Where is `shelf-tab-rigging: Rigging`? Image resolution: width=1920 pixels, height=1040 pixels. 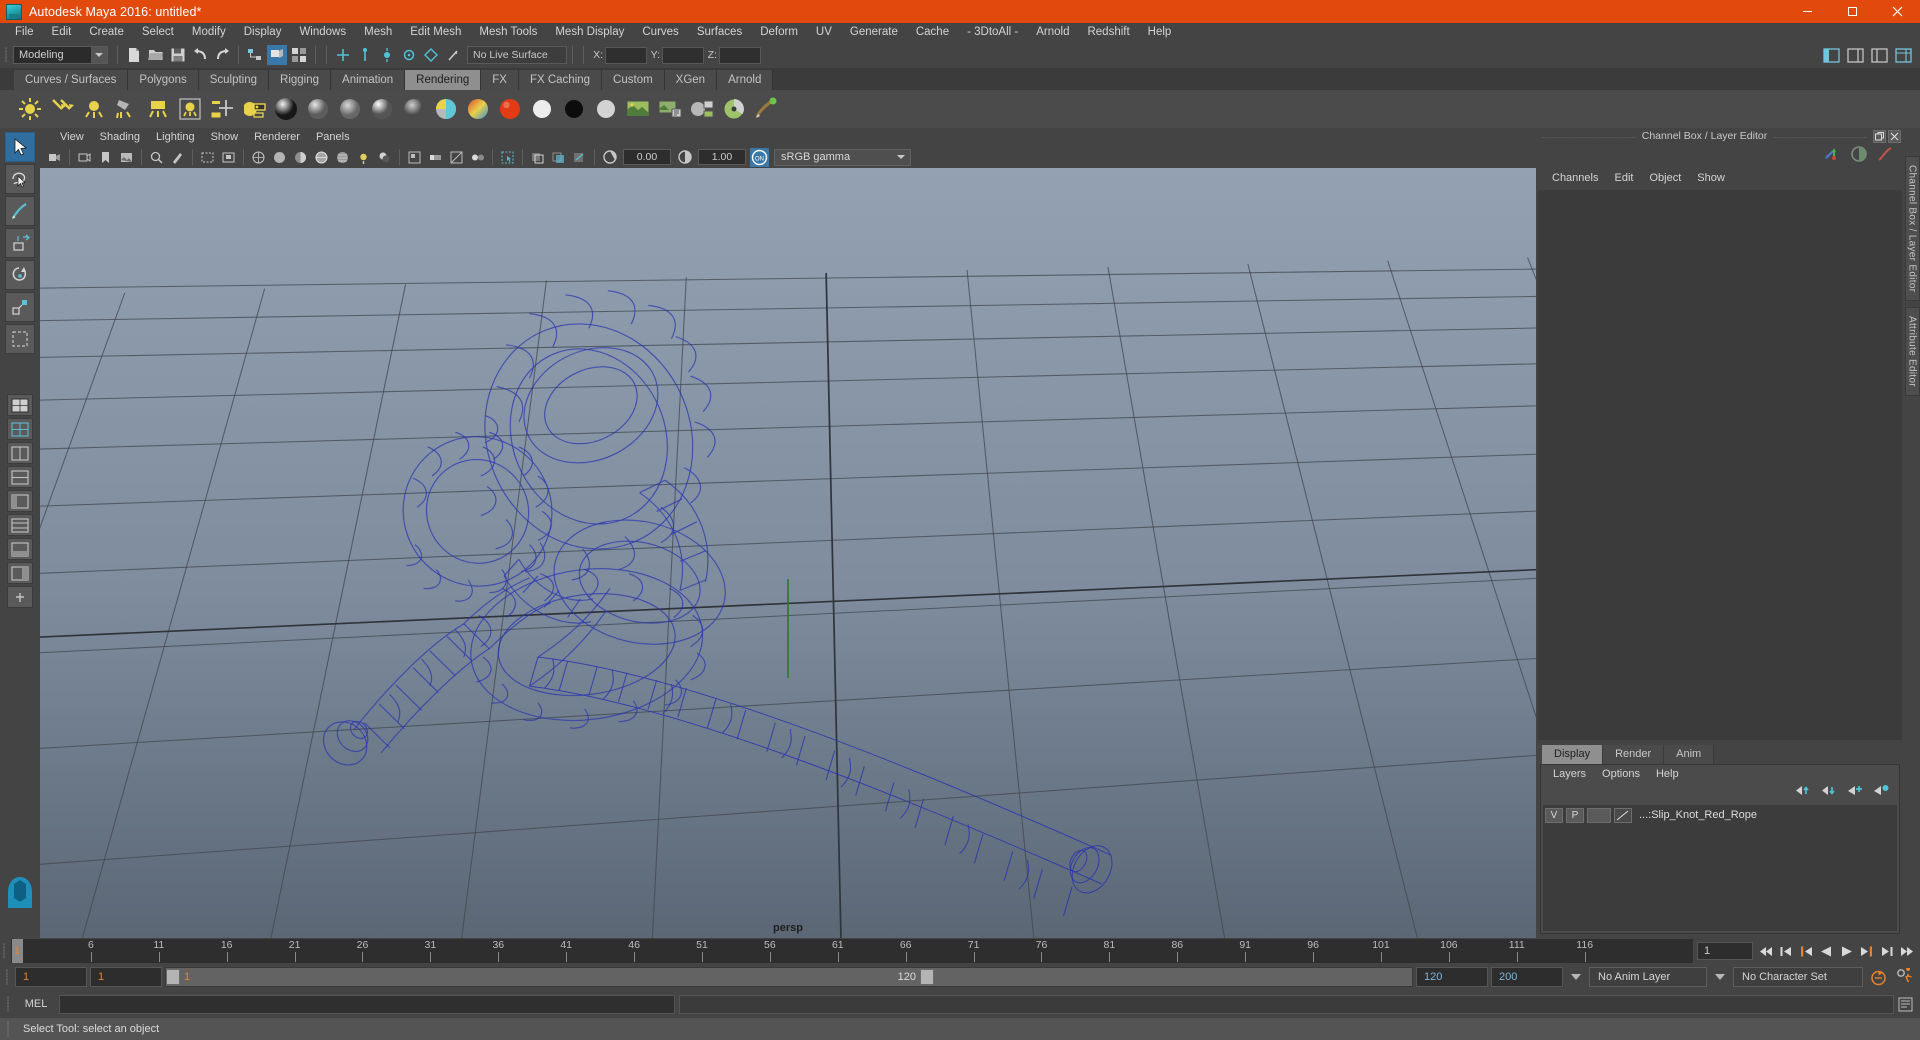
shelf-tab-rigging: Rigging is located at coordinates (300, 80).